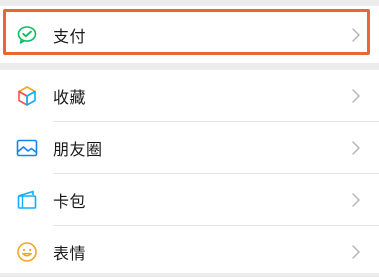  What do you see at coordinates (78, 149) in the screenshot?
I see `menu-item-label: 朋友圈` at bounding box center [78, 149].